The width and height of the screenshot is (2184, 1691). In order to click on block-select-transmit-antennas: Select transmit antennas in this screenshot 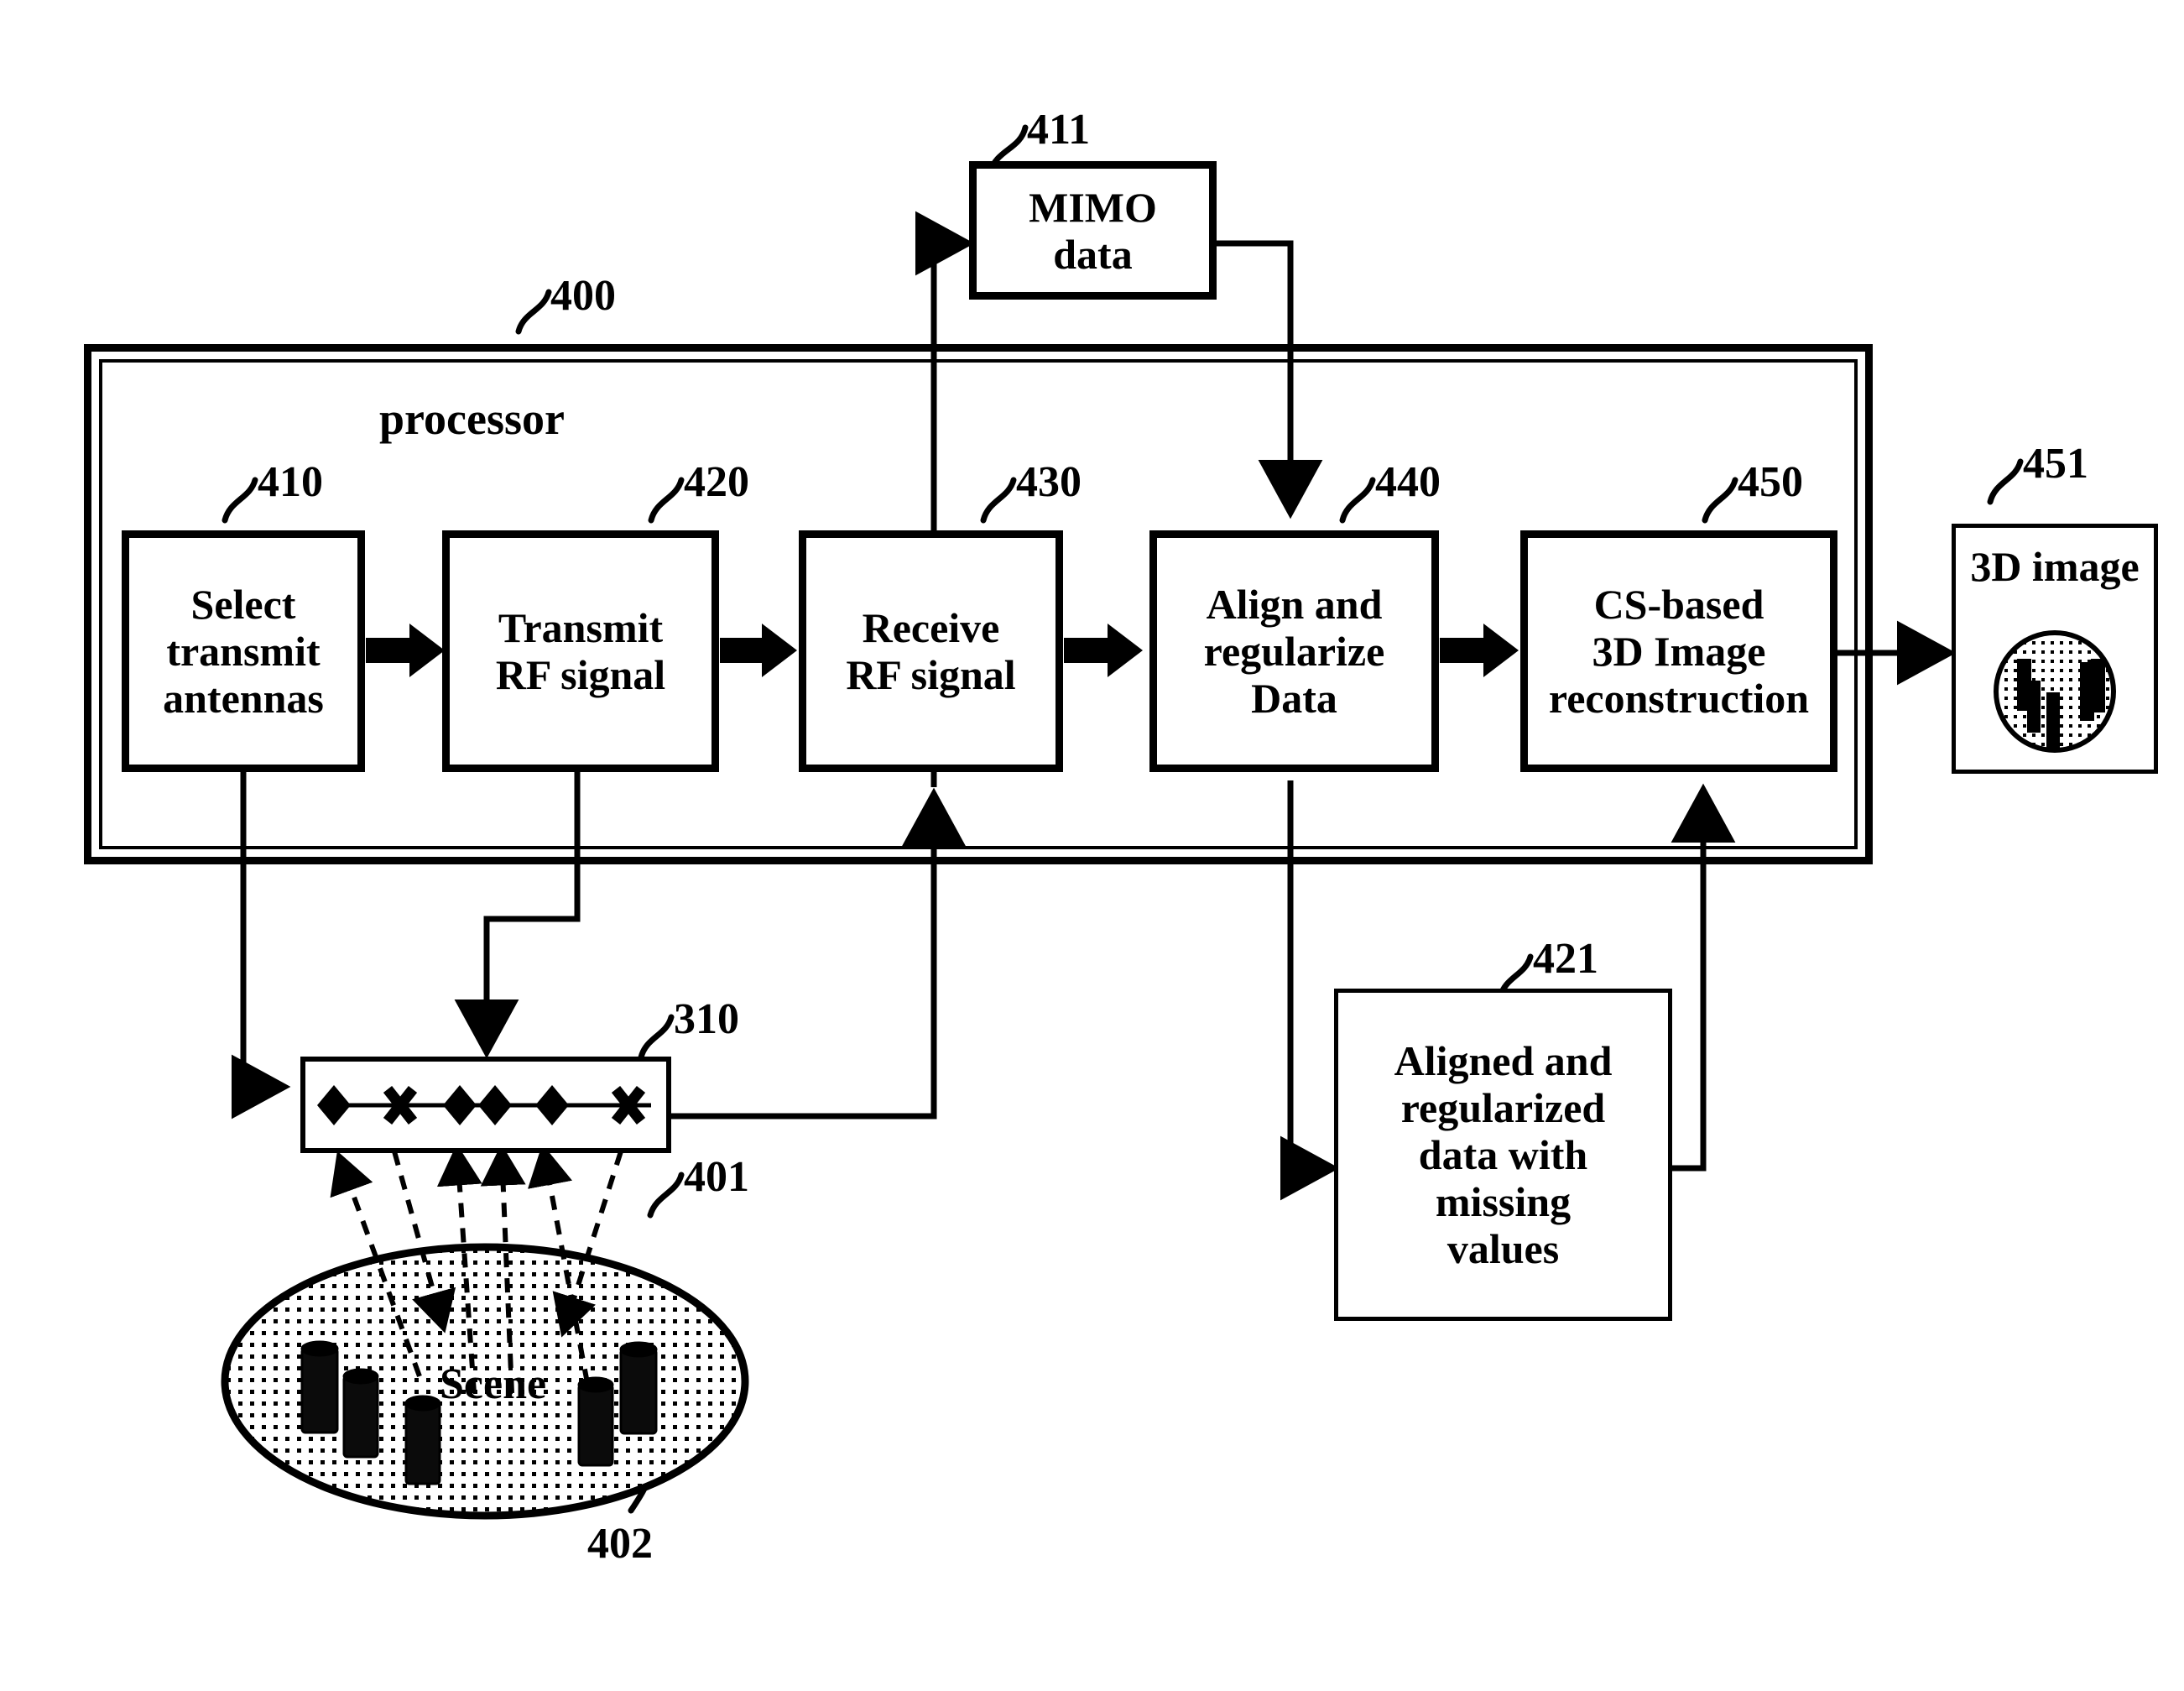, I will do `click(243, 651)`.